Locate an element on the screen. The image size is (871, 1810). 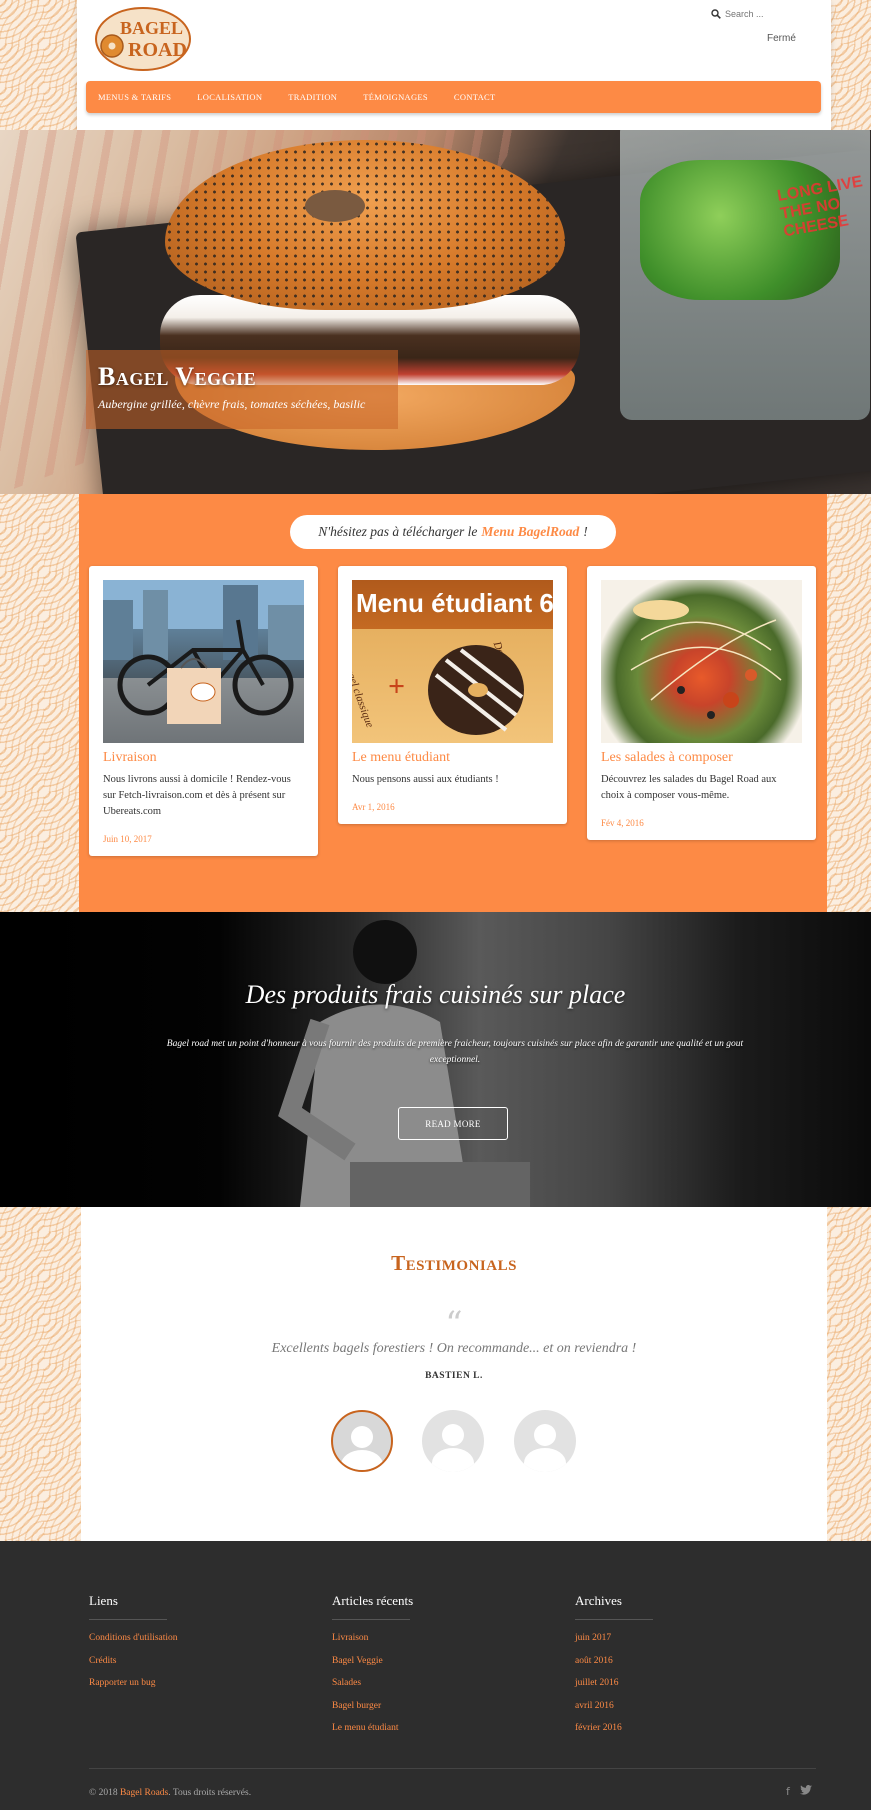
footer-link: août 2016 is located at coordinates (675, 1661).